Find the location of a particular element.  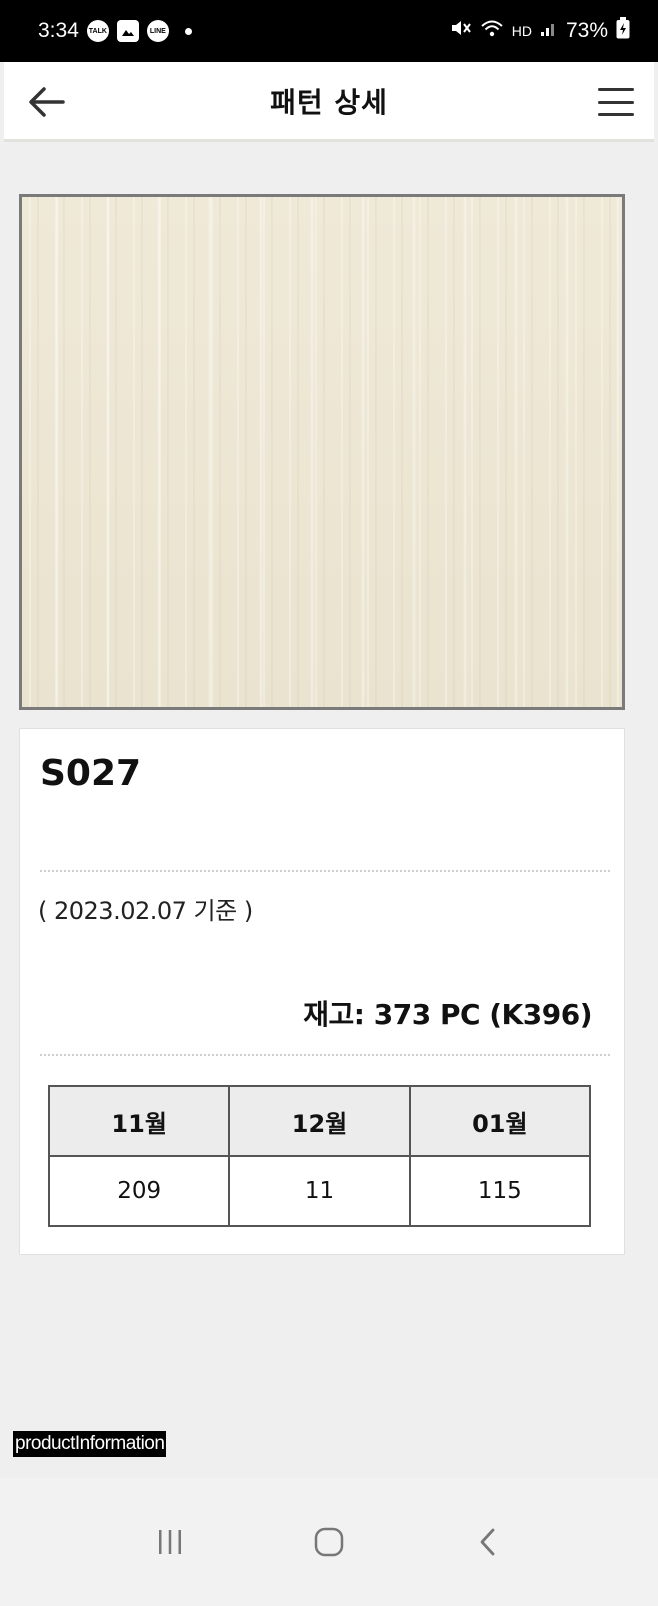

mute-icon is located at coordinates (461, 31).